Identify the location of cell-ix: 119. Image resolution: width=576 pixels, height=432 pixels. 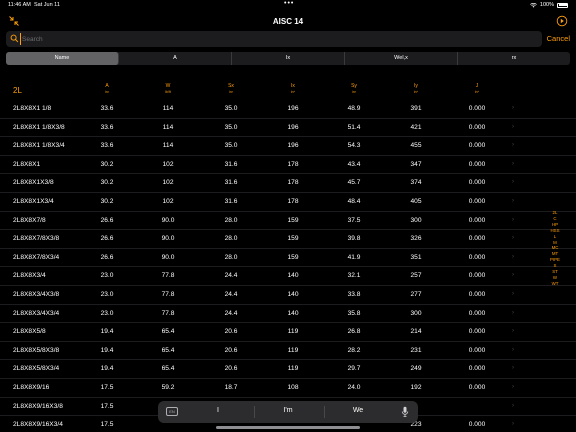
(293, 369).